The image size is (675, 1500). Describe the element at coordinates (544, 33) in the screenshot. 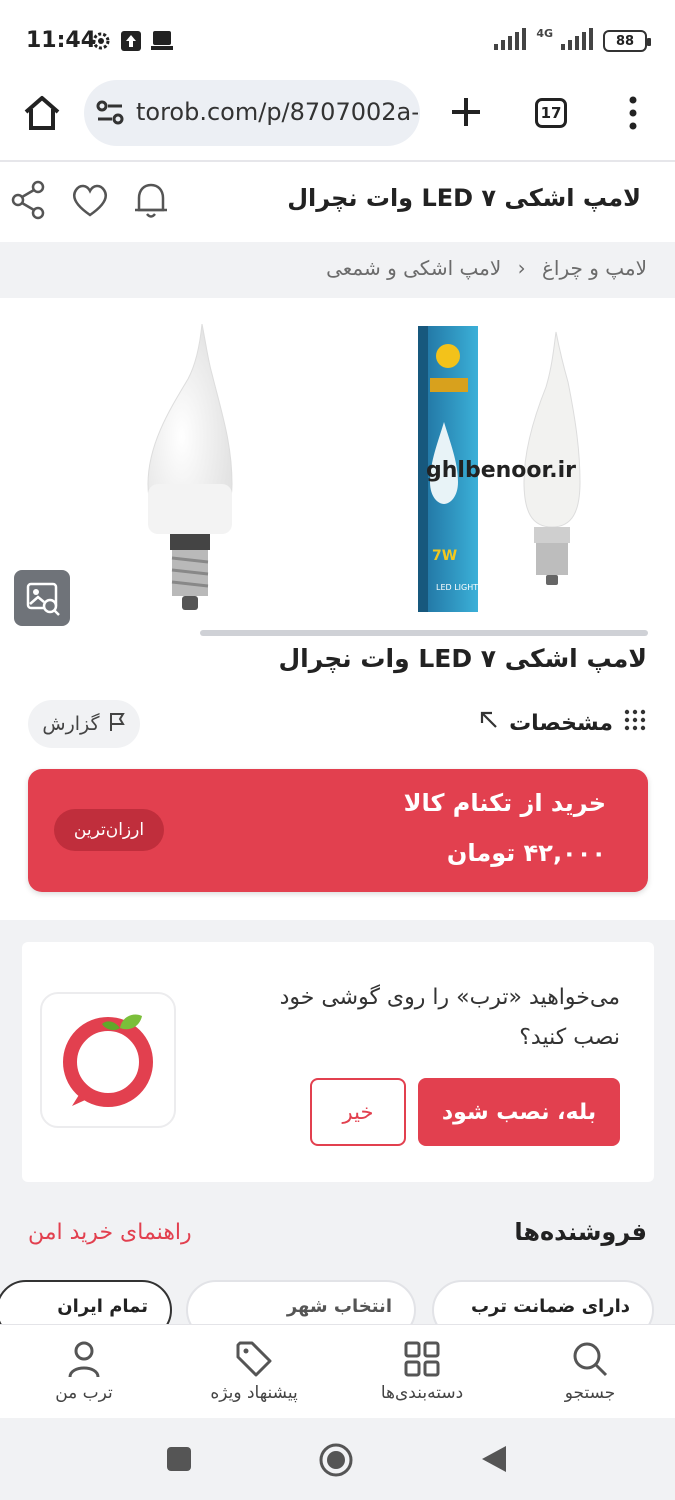

I see `network-type: 4G` at that location.